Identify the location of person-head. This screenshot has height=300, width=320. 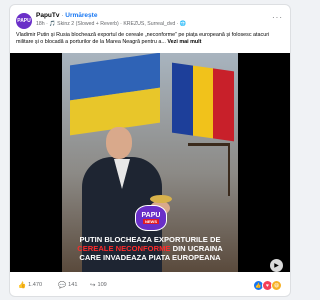
(119, 143).